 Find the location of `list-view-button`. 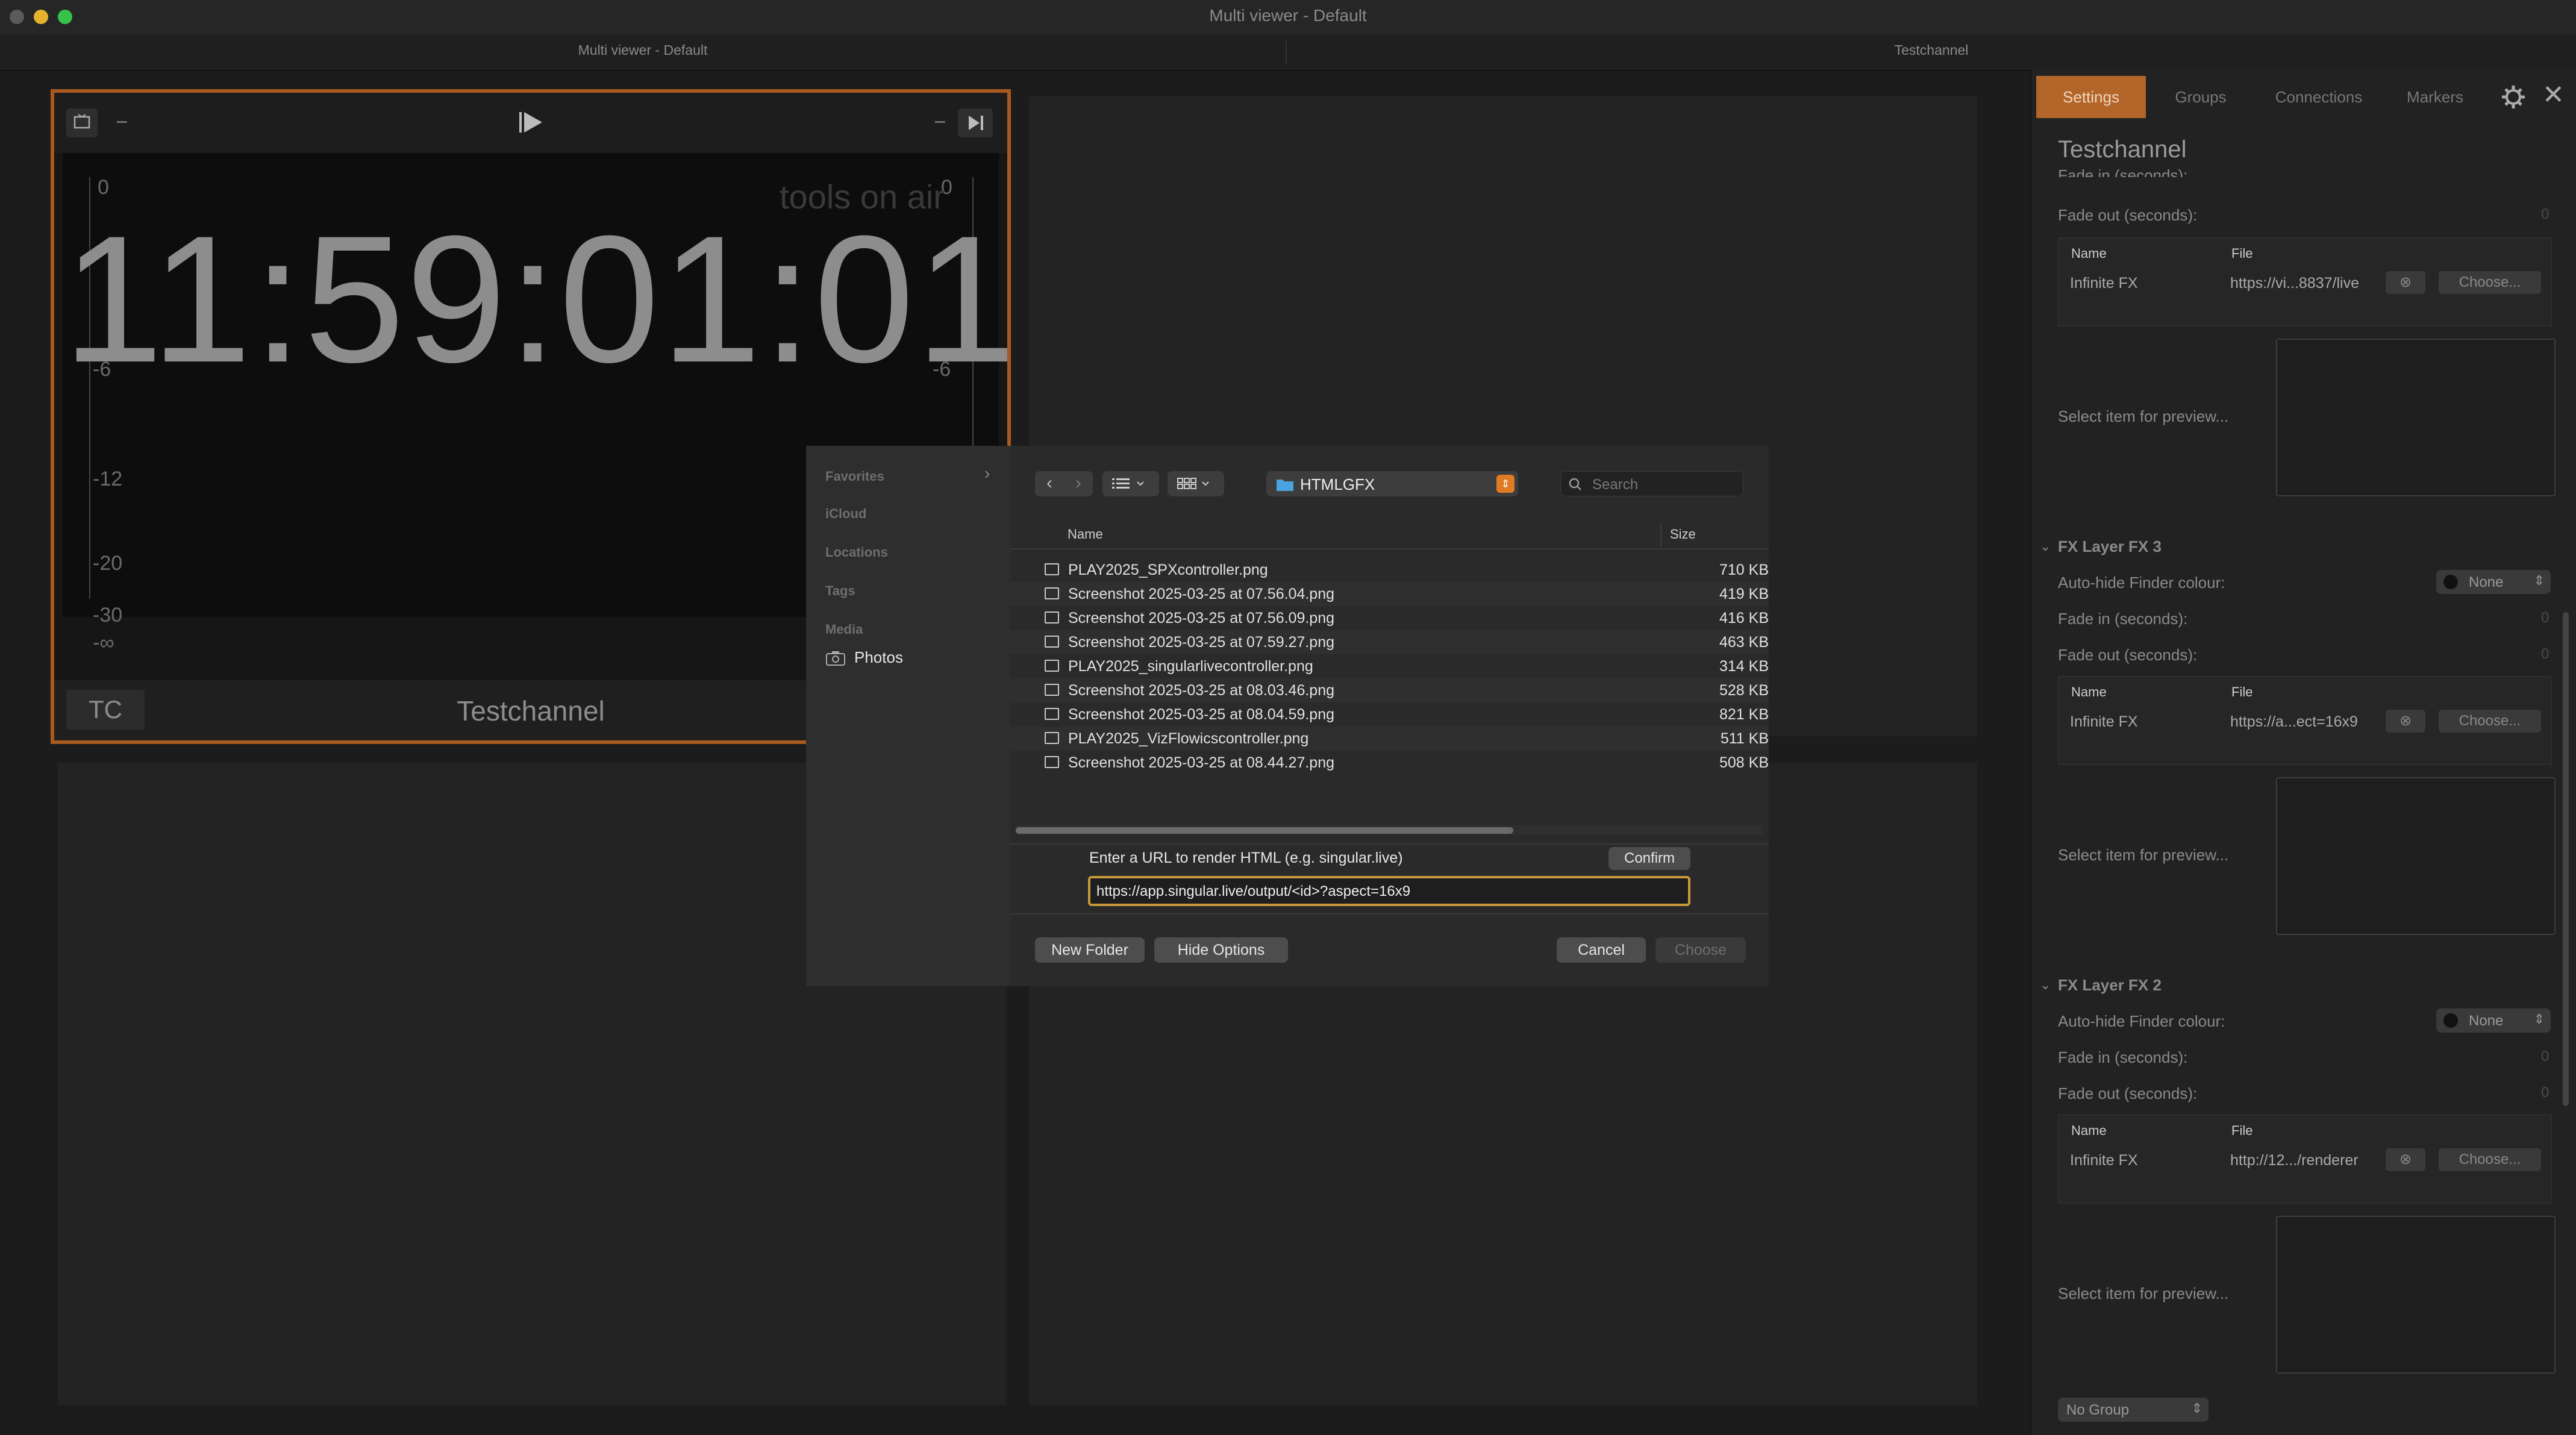

list-view-button is located at coordinates (1131, 483).